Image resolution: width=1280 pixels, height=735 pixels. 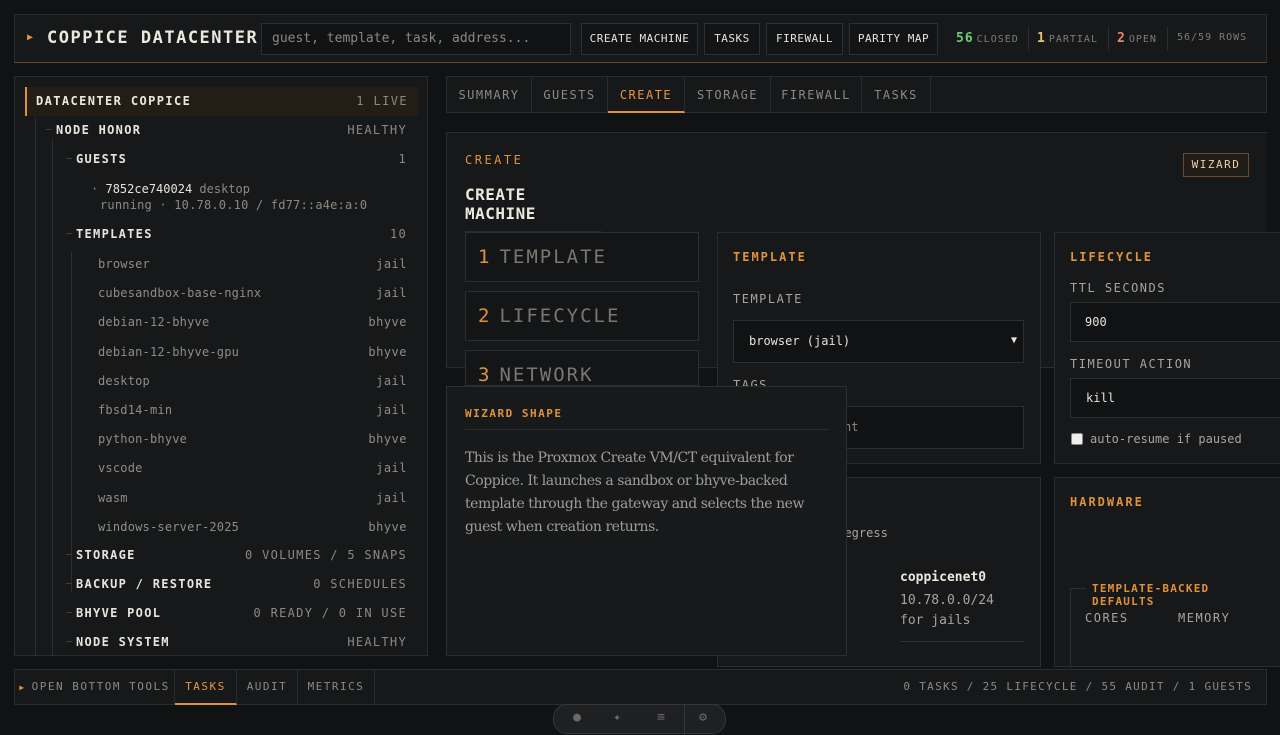 I want to click on datacenter-row: DATACENTER COPPICE 1 LIVE, so click(x=221, y=101).